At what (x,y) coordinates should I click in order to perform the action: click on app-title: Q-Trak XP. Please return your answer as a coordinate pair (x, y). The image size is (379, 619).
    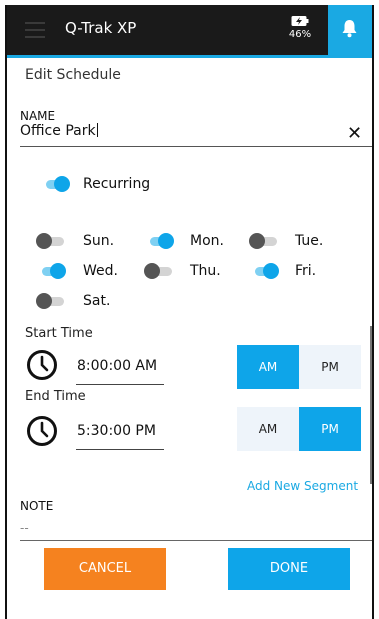
    Looking at the image, I should click on (101, 28).